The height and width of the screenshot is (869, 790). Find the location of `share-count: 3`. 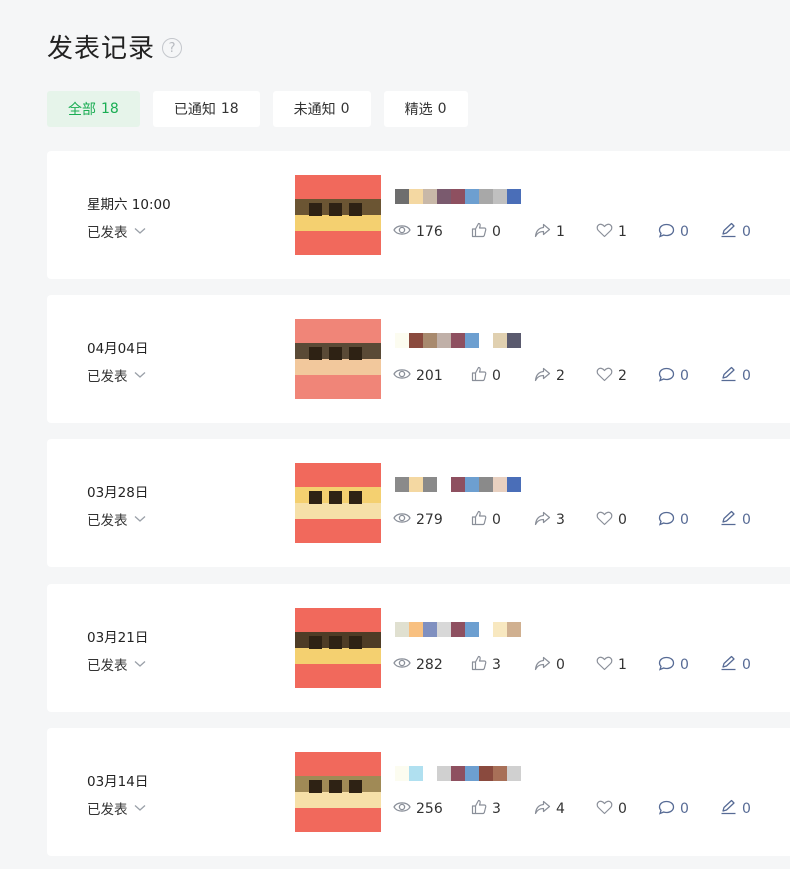

share-count: 3 is located at coordinates (565, 520).